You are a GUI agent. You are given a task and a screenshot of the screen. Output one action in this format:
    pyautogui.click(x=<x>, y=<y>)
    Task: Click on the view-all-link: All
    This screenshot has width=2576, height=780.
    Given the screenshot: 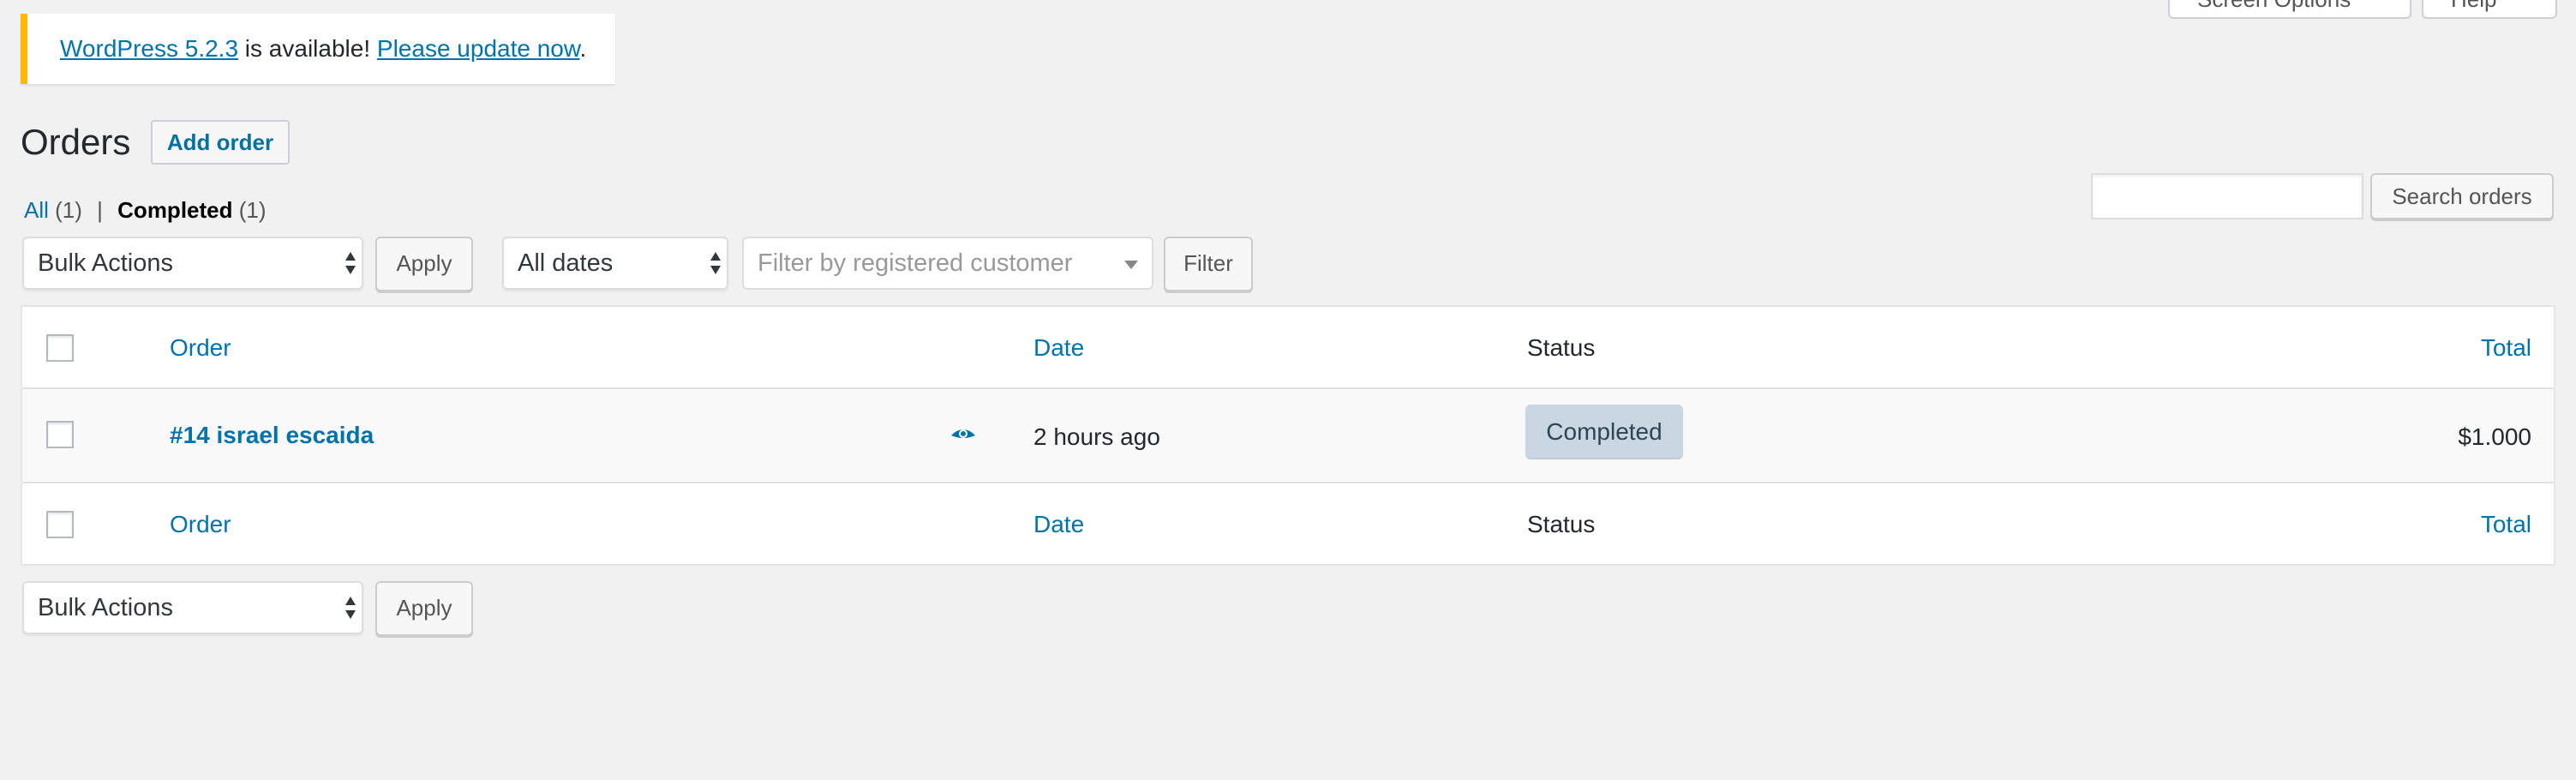 What is the action you would take?
    pyautogui.click(x=36, y=210)
    